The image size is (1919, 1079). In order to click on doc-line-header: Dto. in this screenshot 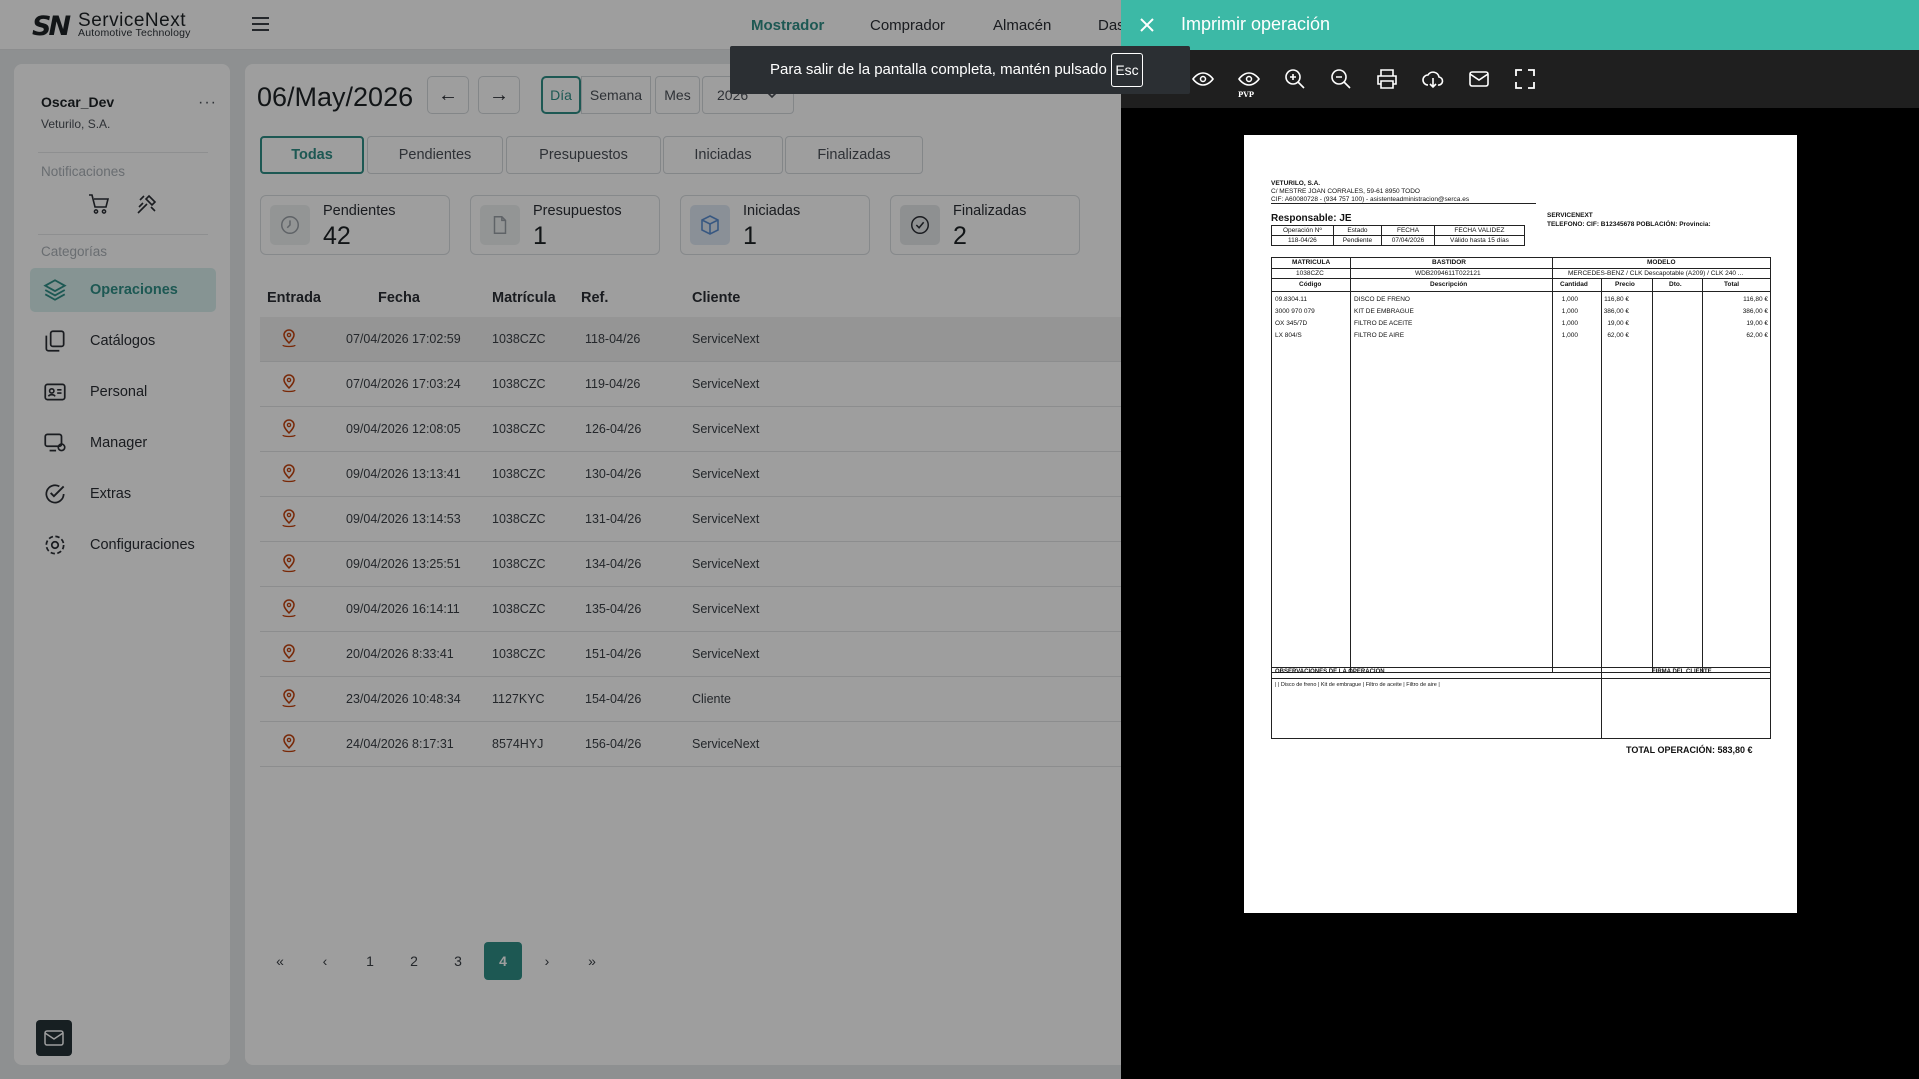, I will do `click(1675, 284)`.